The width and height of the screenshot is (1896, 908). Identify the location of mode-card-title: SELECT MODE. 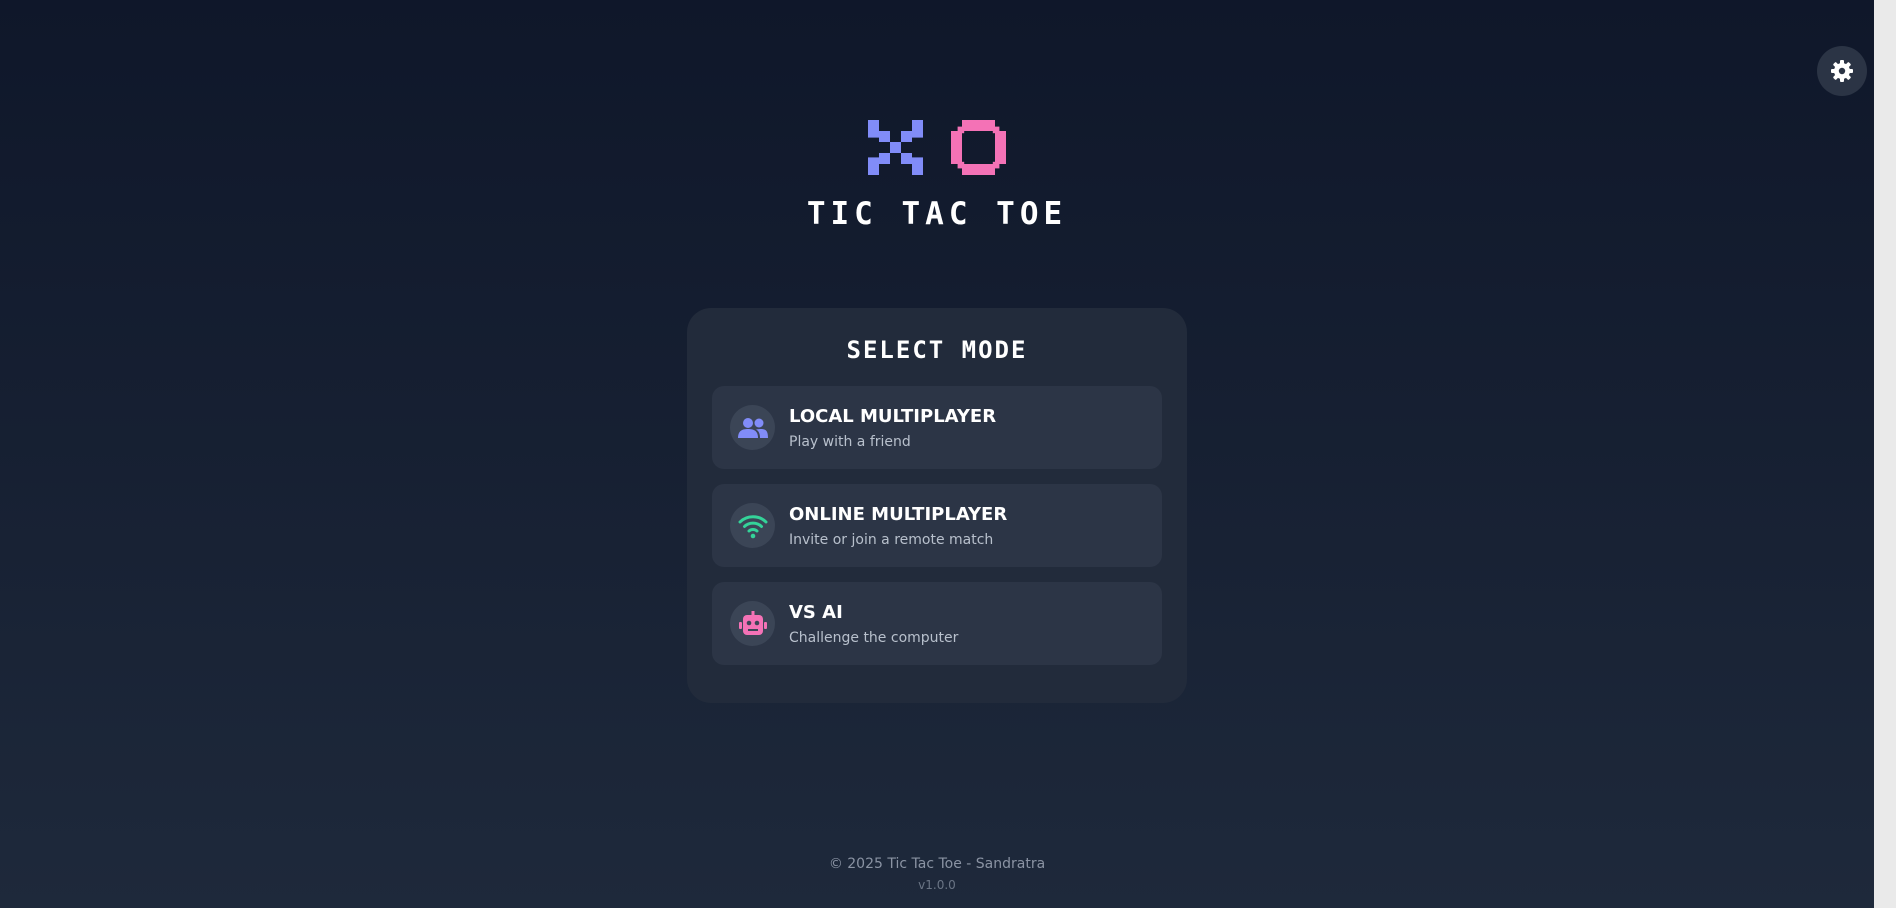
(937, 350).